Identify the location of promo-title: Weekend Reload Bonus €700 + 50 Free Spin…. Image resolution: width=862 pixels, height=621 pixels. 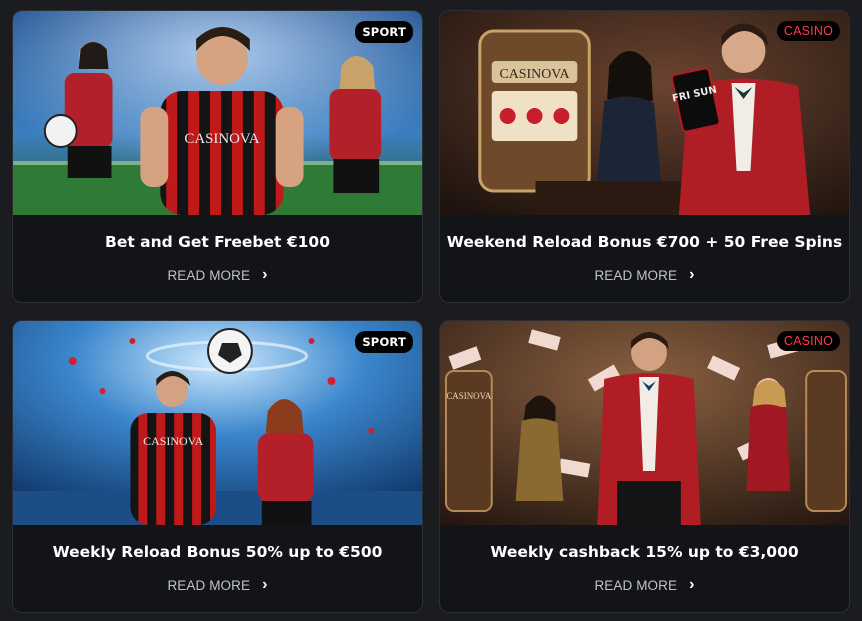
(644, 242).